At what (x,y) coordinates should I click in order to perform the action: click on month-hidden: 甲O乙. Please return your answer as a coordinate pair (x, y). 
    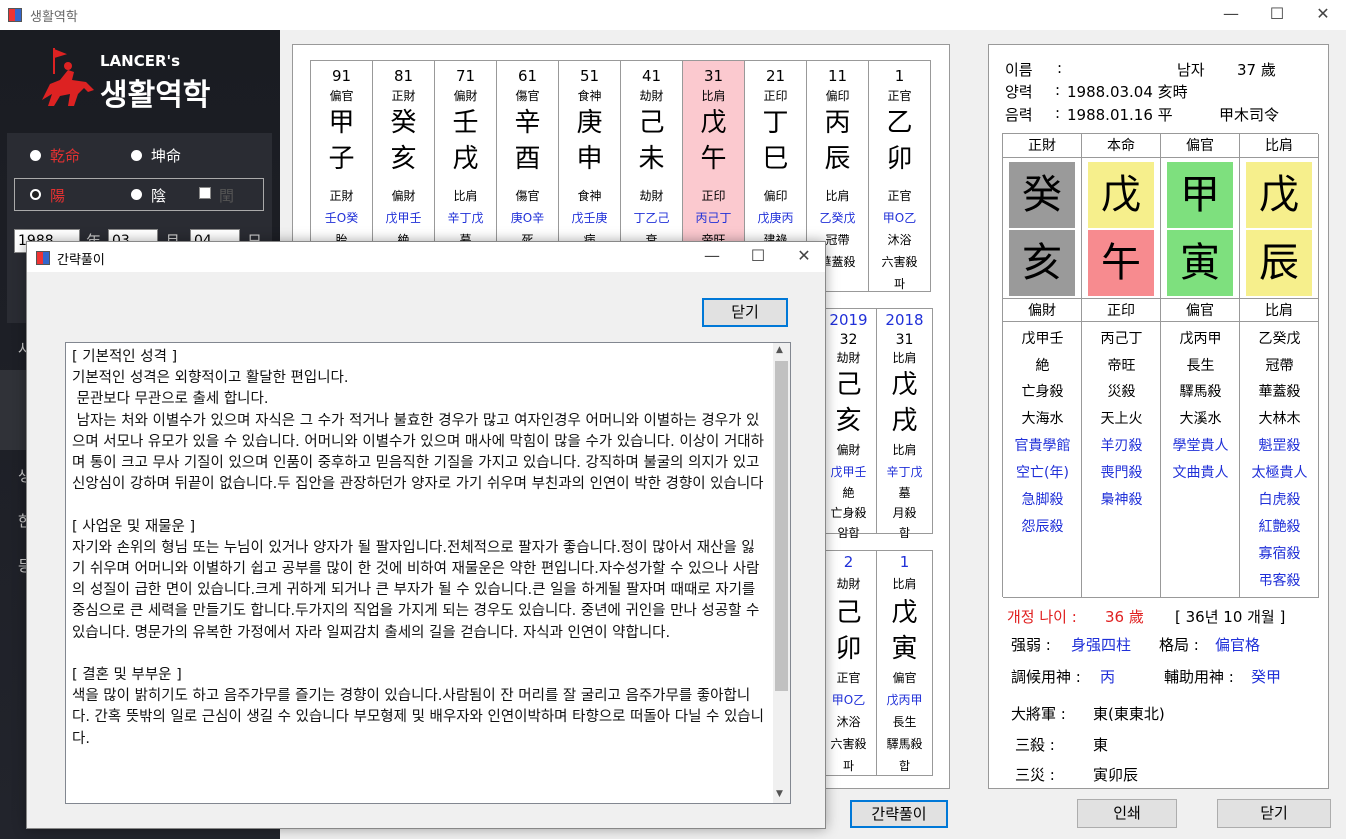
    Looking at the image, I should click on (848, 700).